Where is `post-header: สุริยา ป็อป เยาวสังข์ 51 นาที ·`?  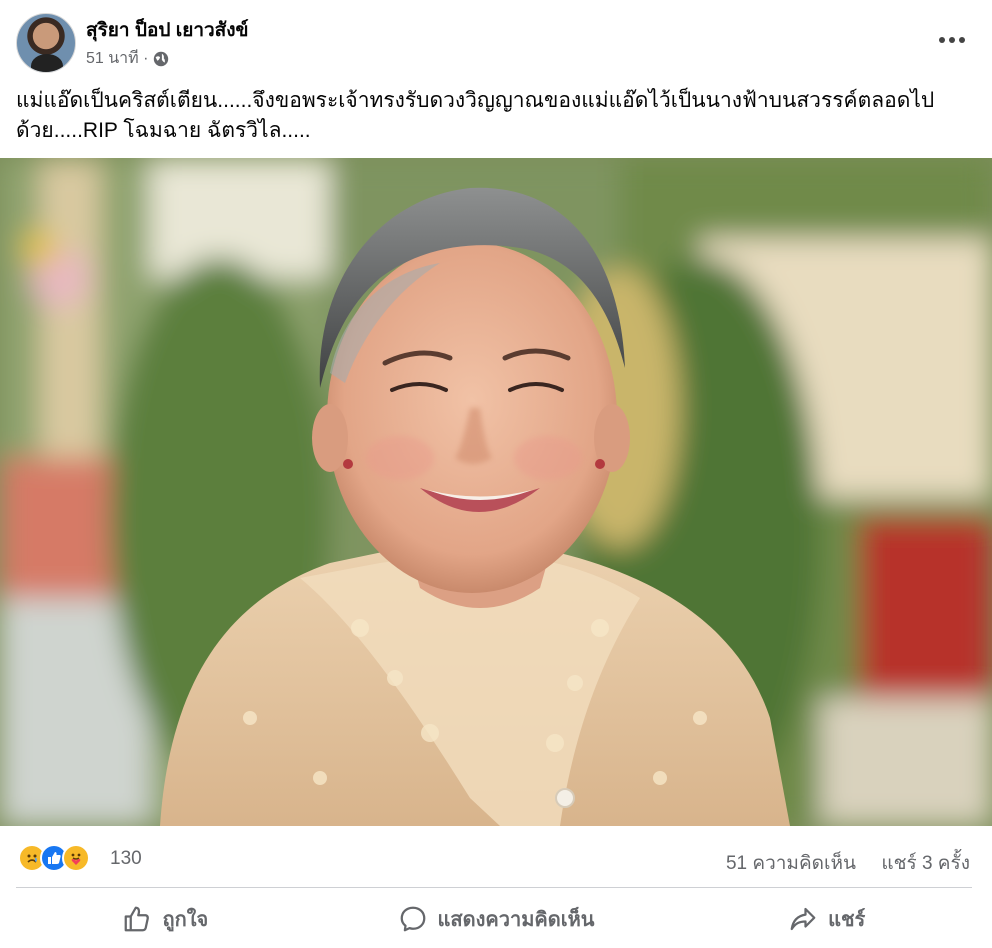 post-header: สุริยา ป็อป เยาวสังข์ 51 นาที · is located at coordinates (496, 40).